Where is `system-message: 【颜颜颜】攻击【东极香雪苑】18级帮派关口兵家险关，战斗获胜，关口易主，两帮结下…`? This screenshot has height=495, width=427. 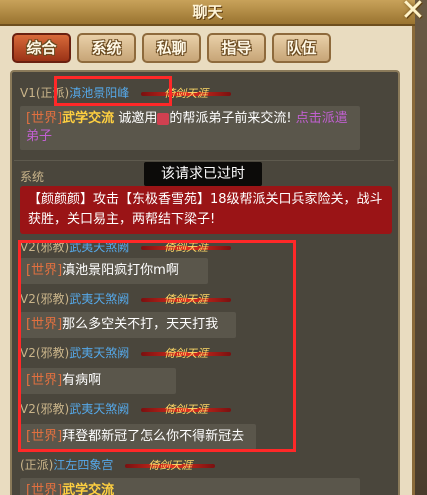
system-message: 【颜颜颜】攻击【东极香雪苑】18级帮派关口兵家险关，战斗获胜，关口易主，两帮结下… is located at coordinates (206, 210).